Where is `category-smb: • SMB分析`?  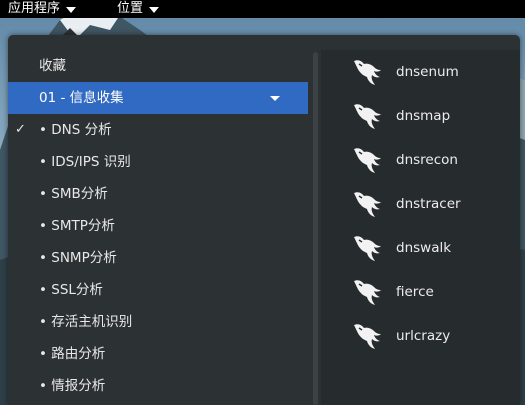 category-smb: • SMB分析 is located at coordinates (158, 194).